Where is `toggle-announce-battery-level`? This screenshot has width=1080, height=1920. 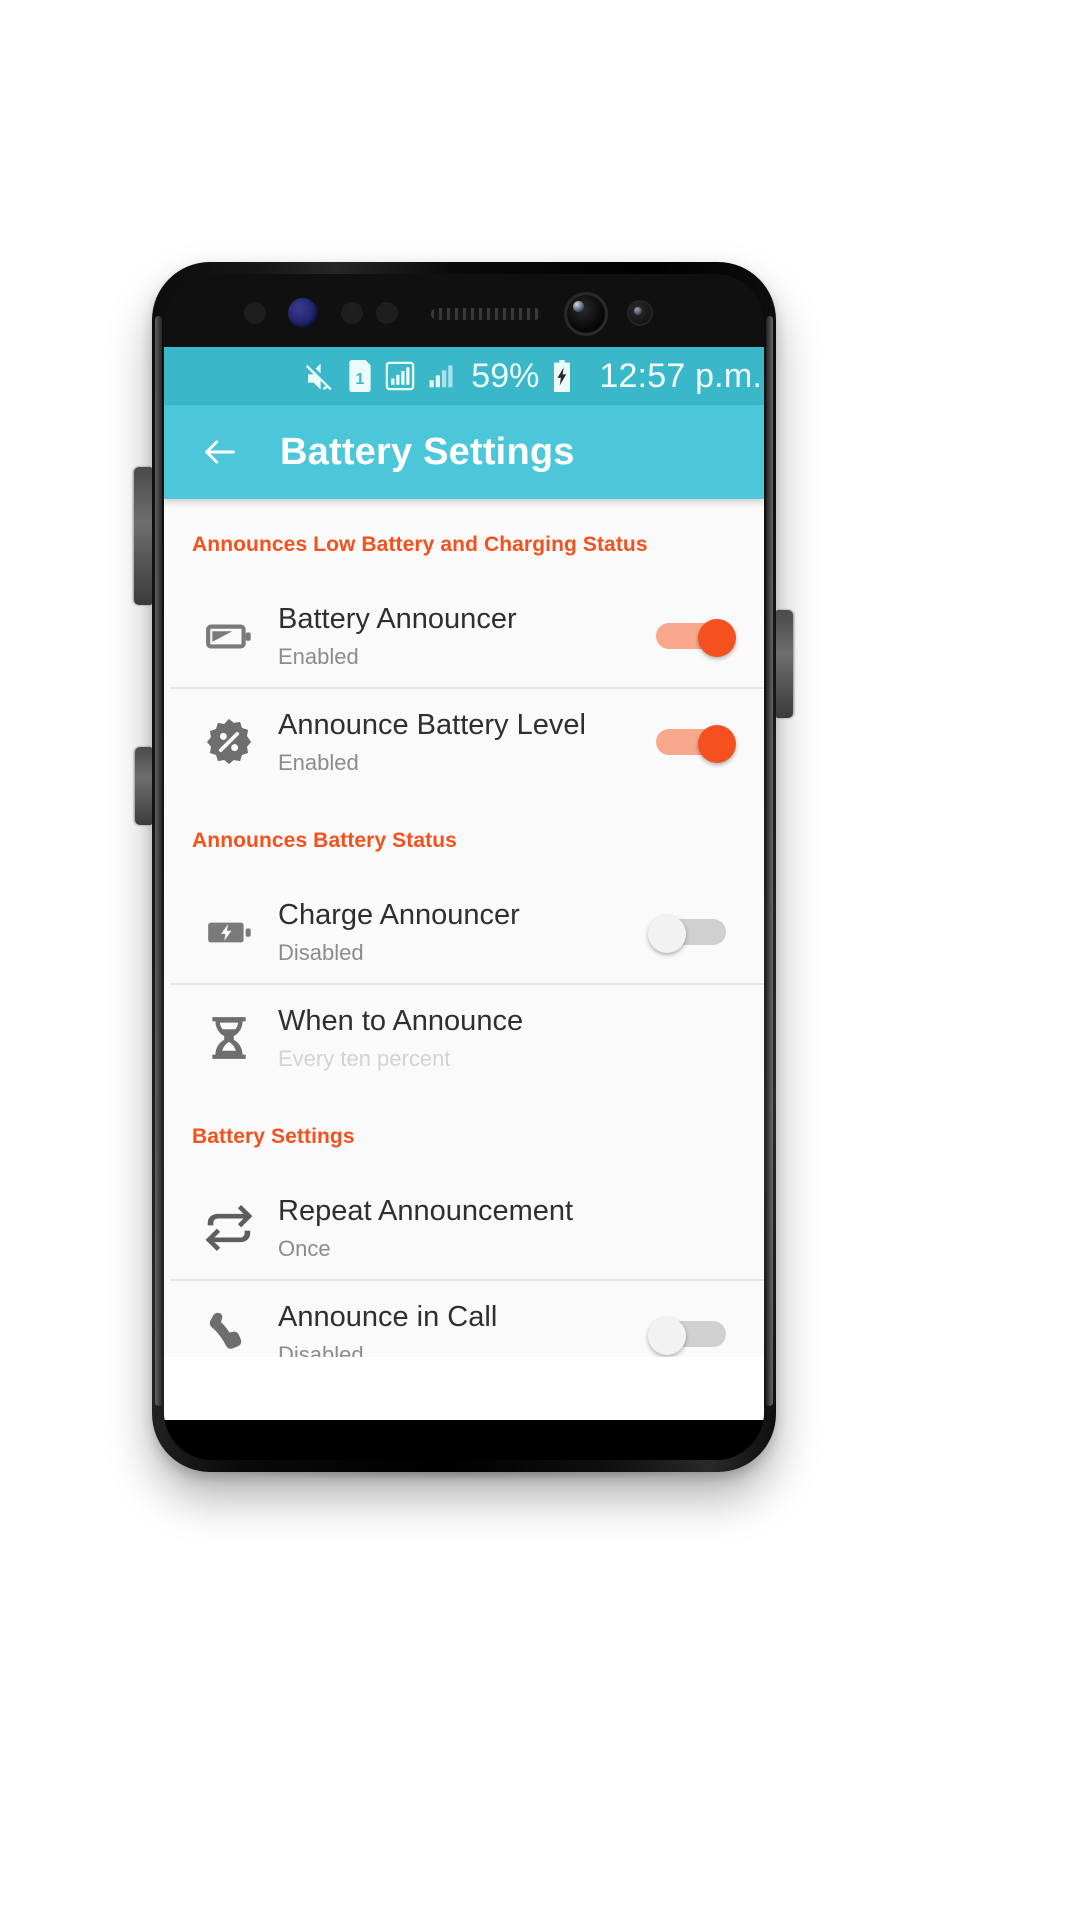 toggle-announce-battery-level is located at coordinates (692, 744).